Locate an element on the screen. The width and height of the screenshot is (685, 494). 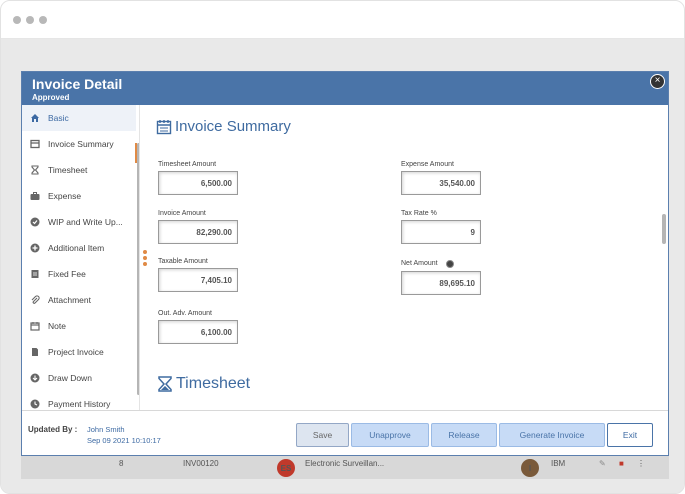
sidebar-item-payment-history: Payment History is located at coordinates (79, 400).